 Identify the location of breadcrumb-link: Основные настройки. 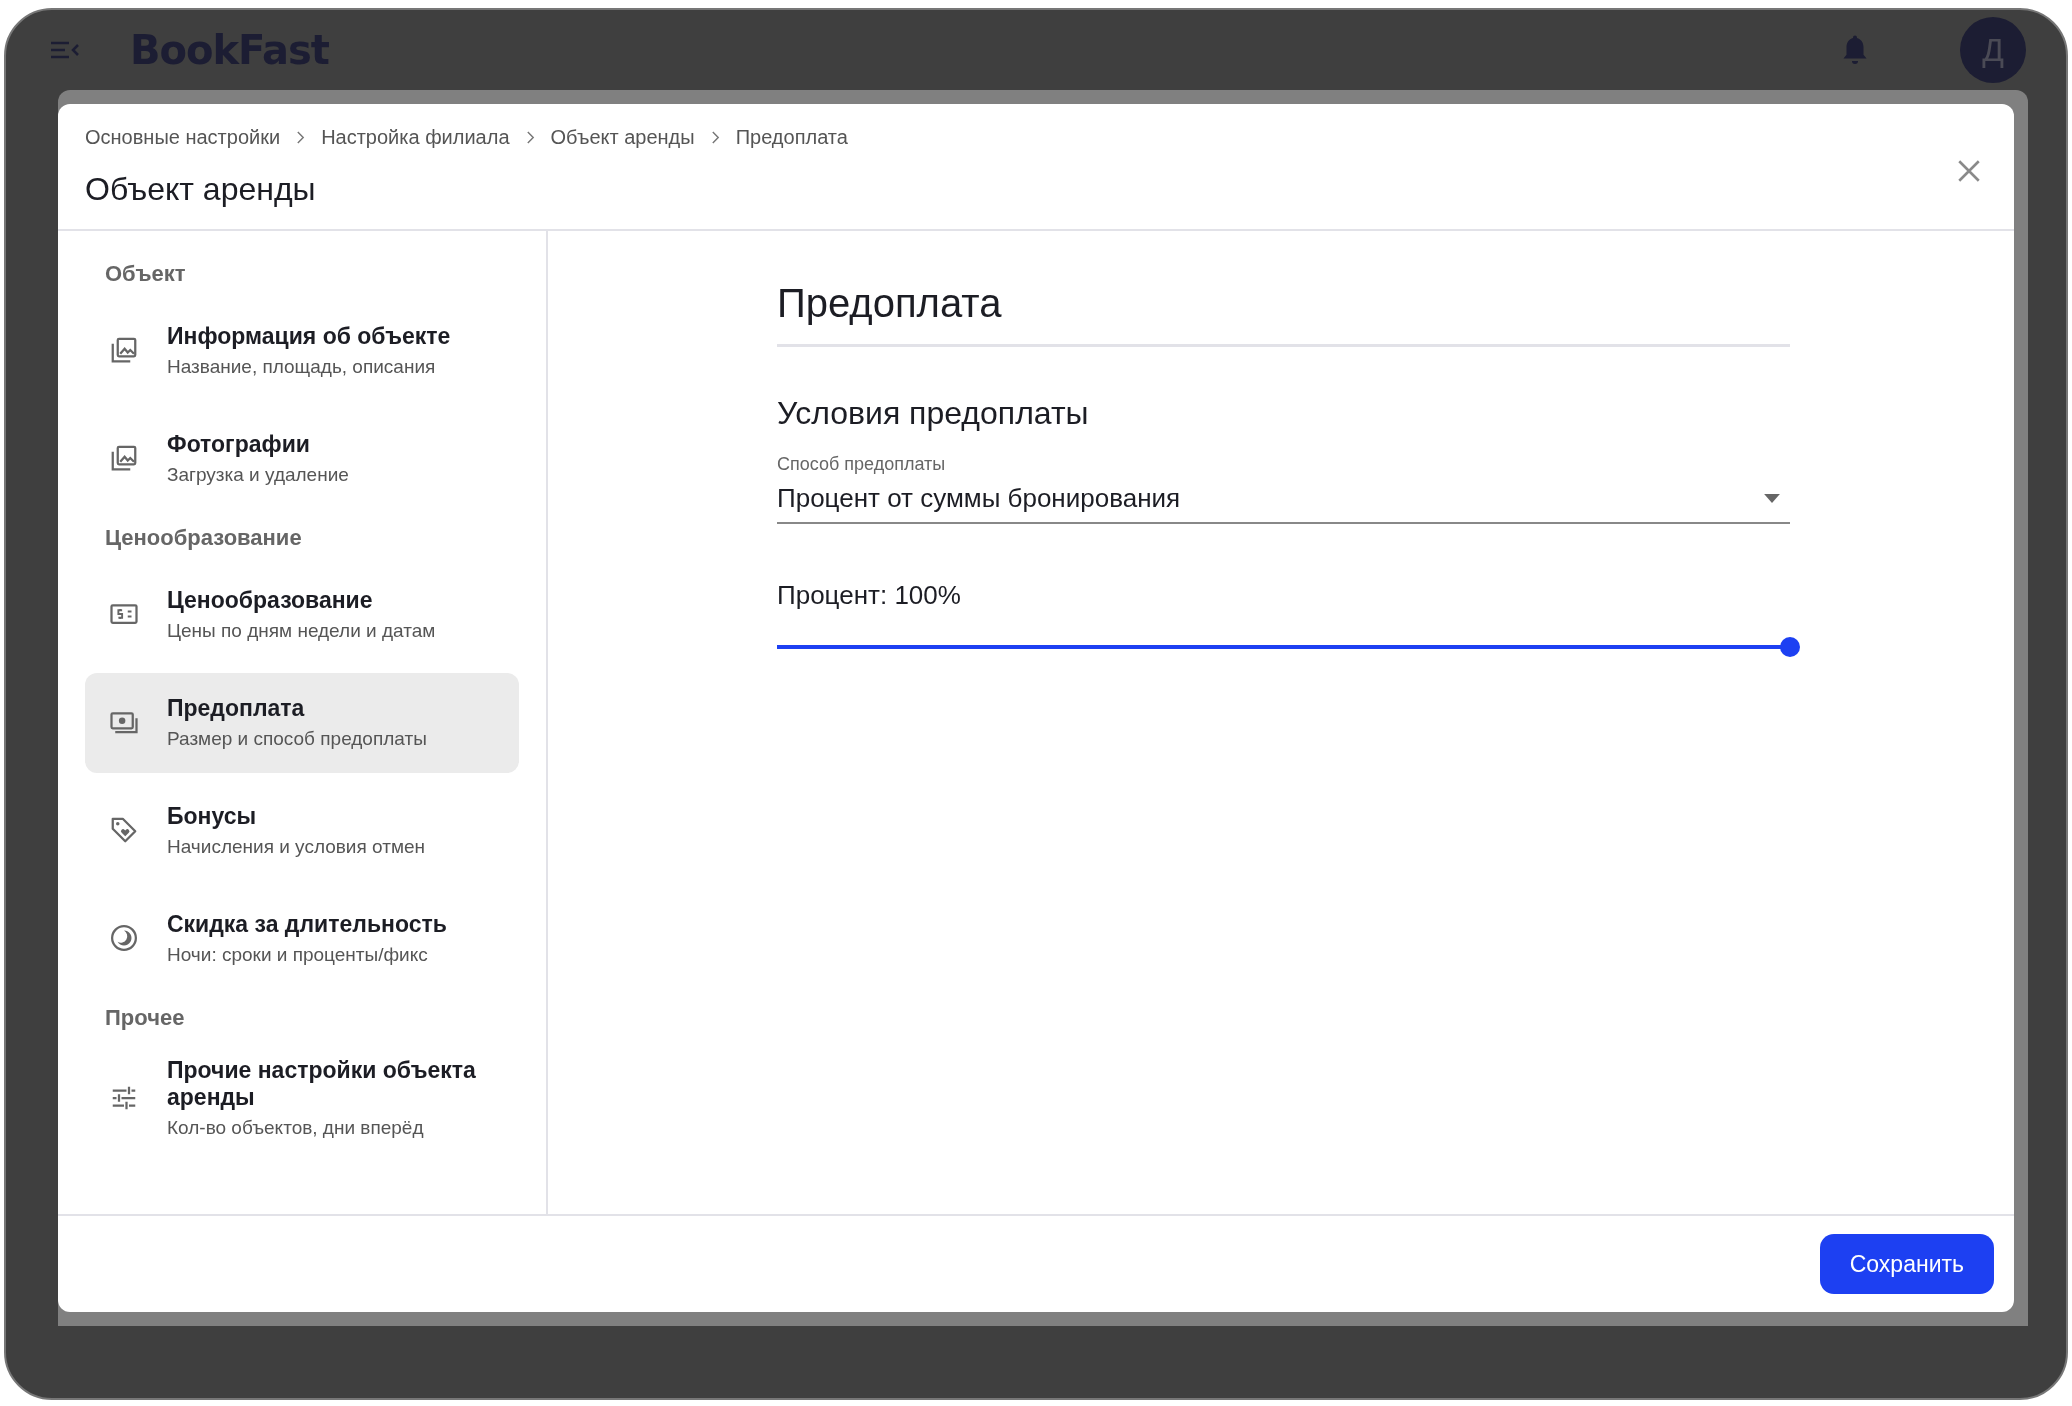
(183, 137).